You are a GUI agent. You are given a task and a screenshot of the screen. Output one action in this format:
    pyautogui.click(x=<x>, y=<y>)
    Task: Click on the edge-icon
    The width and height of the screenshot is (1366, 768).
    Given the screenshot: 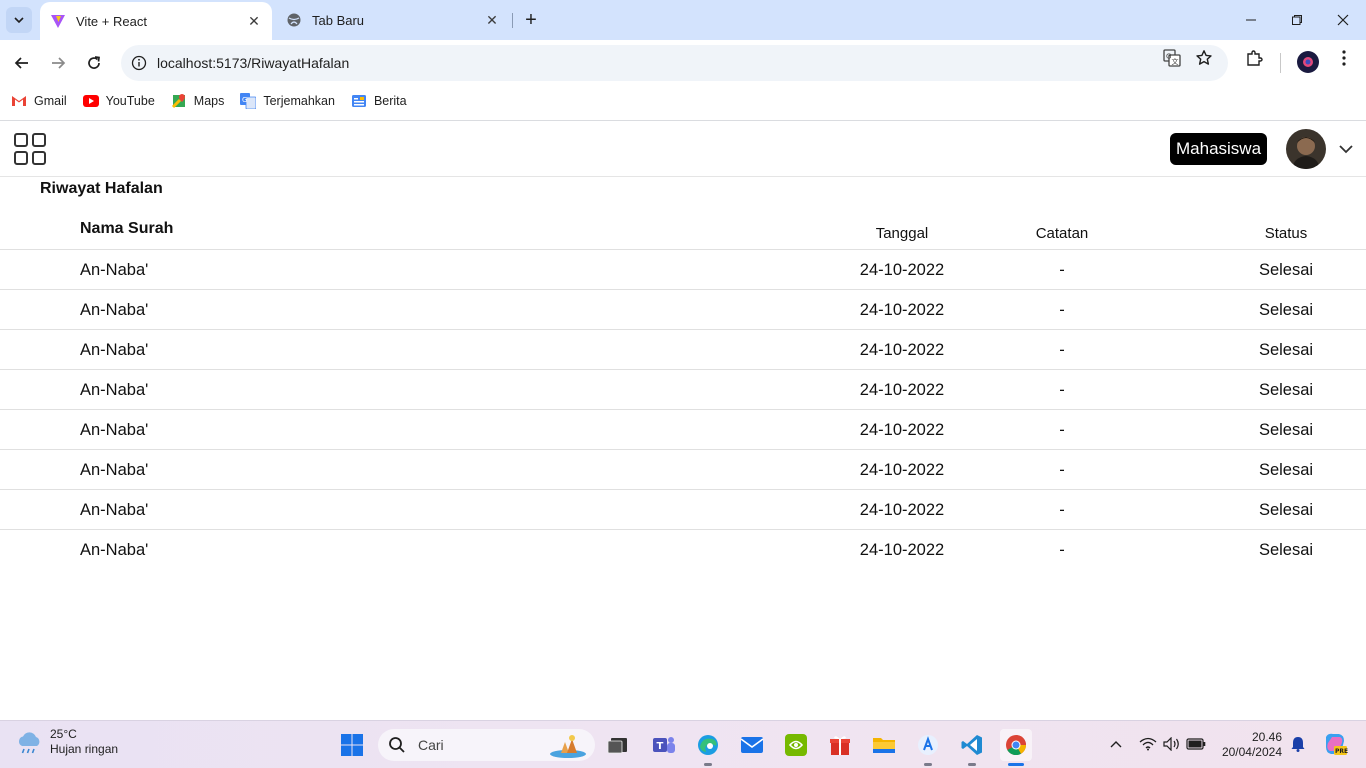 What is the action you would take?
    pyautogui.click(x=708, y=745)
    